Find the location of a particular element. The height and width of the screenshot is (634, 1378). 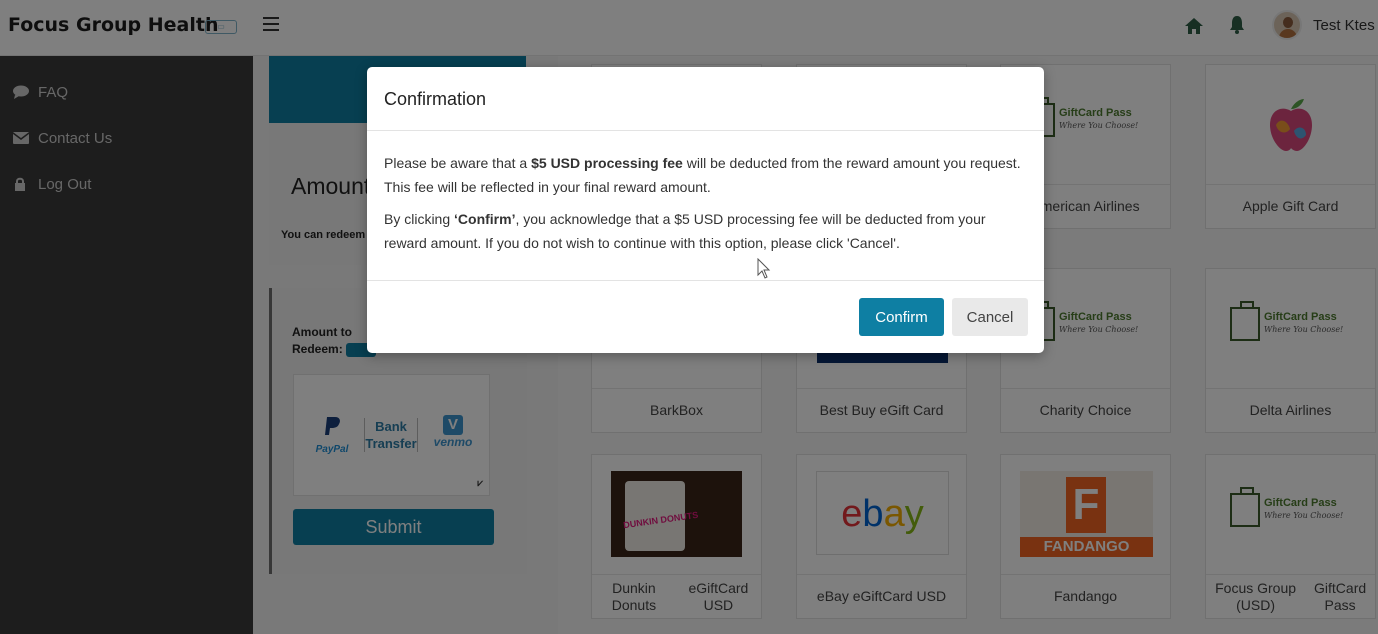

modal-footer: Confirm Cancel is located at coordinates (705, 316).